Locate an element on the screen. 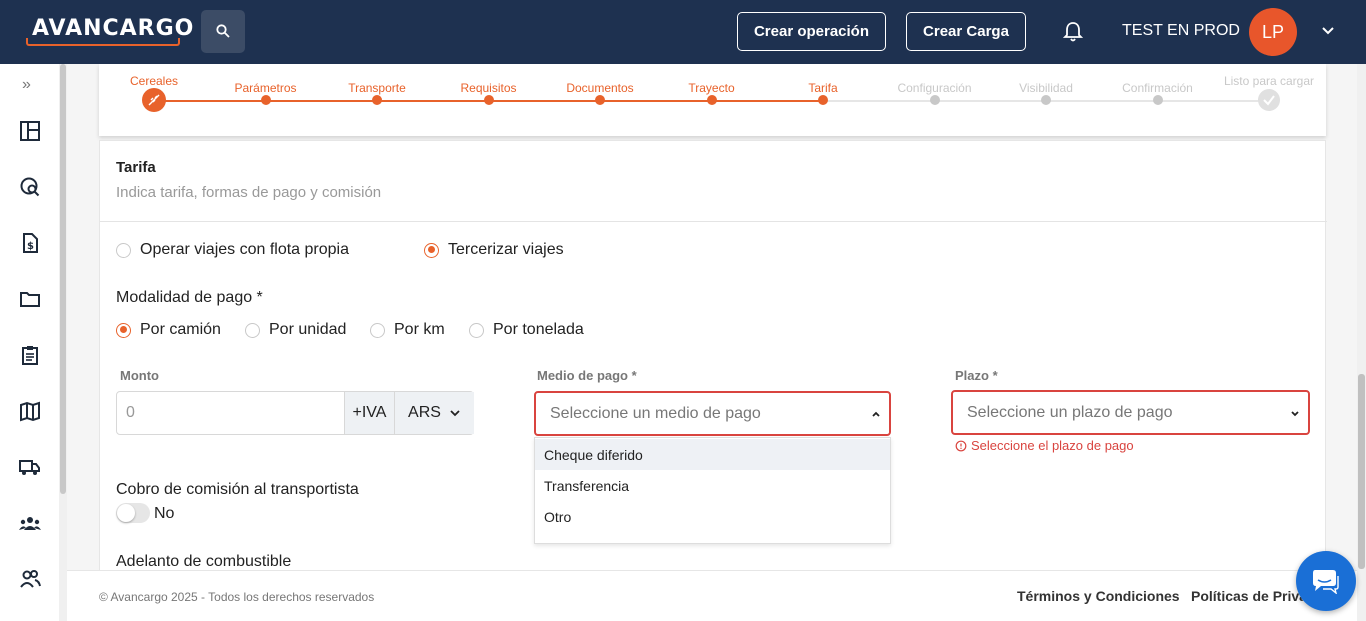 Image resolution: width=1366 pixels, height=621 pixels. group-icon is located at coordinates (30, 523).